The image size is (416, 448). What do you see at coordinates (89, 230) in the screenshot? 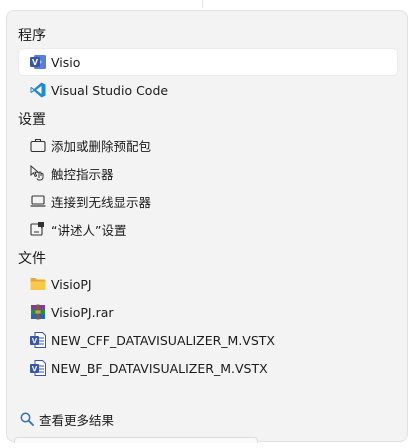
I see `result-label: “讲述人”设置` at bounding box center [89, 230].